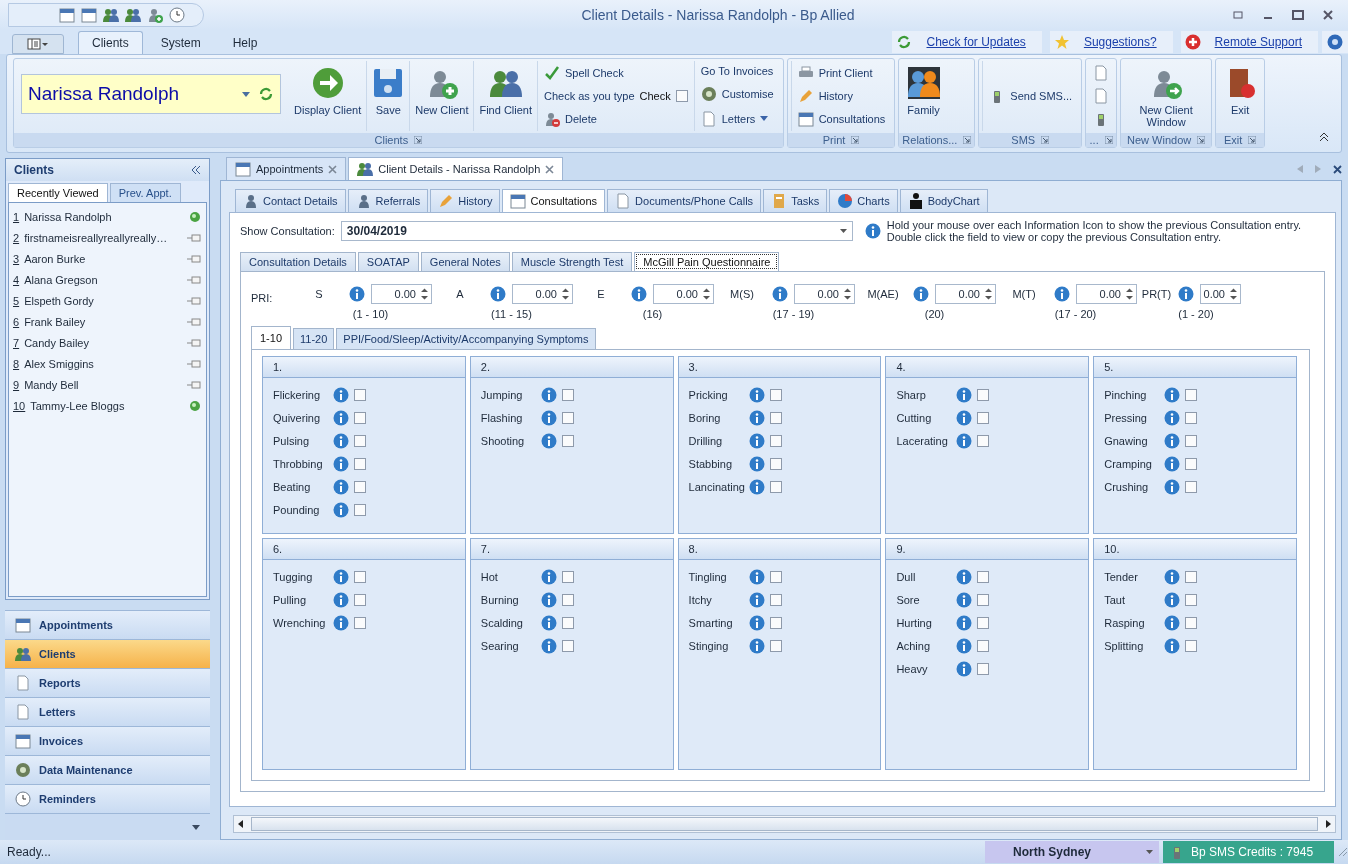  What do you see at coordinates (102, 321) in the screenshot?
I see `client-link: Frank Bailey` at bounding box center [102, 321].